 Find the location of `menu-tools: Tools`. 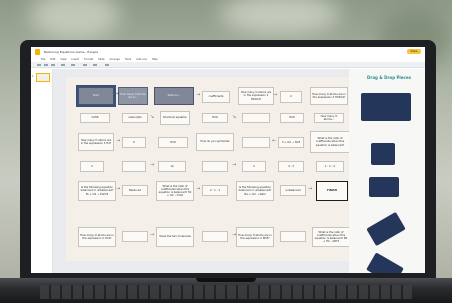

menu-tools: Tools is located at coordinates (128, 59).